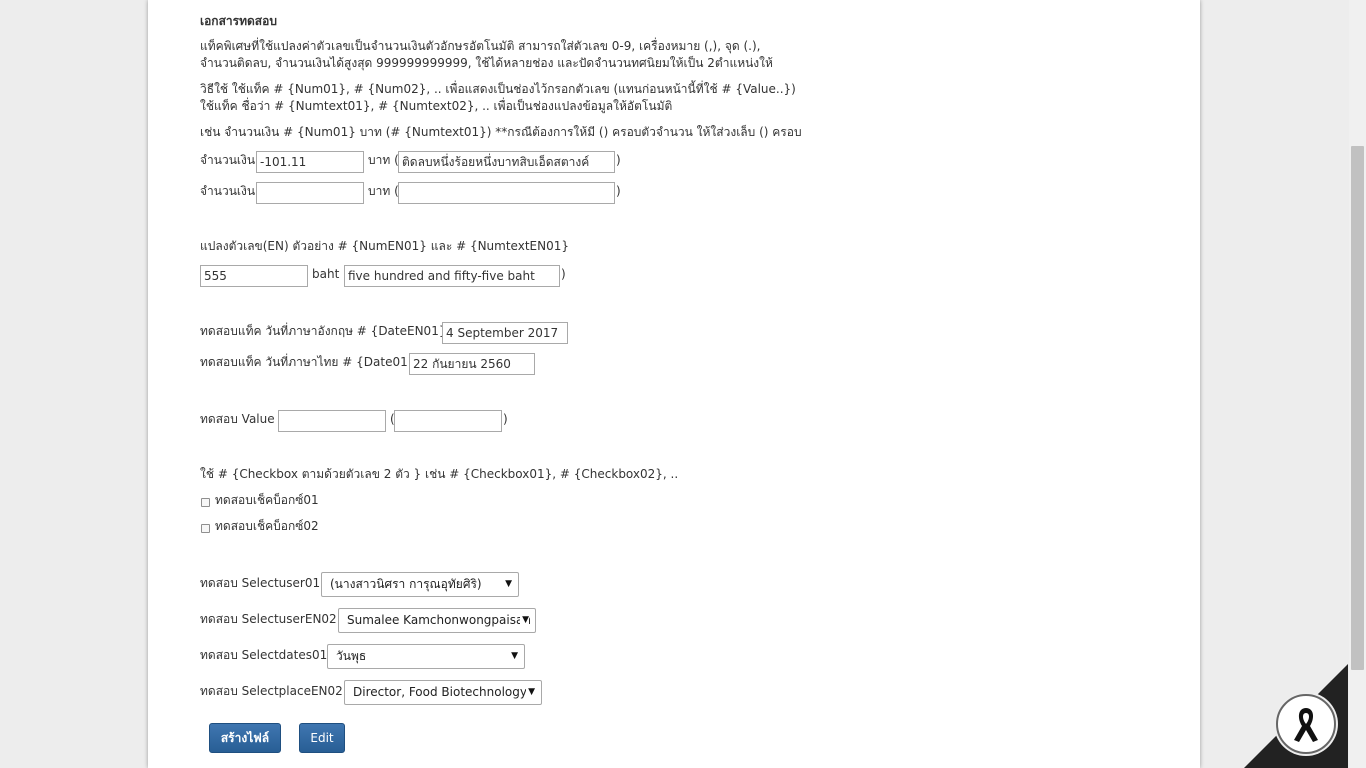  I want to click on document-title: เอกสารทดสอบ, so click(238, 21).